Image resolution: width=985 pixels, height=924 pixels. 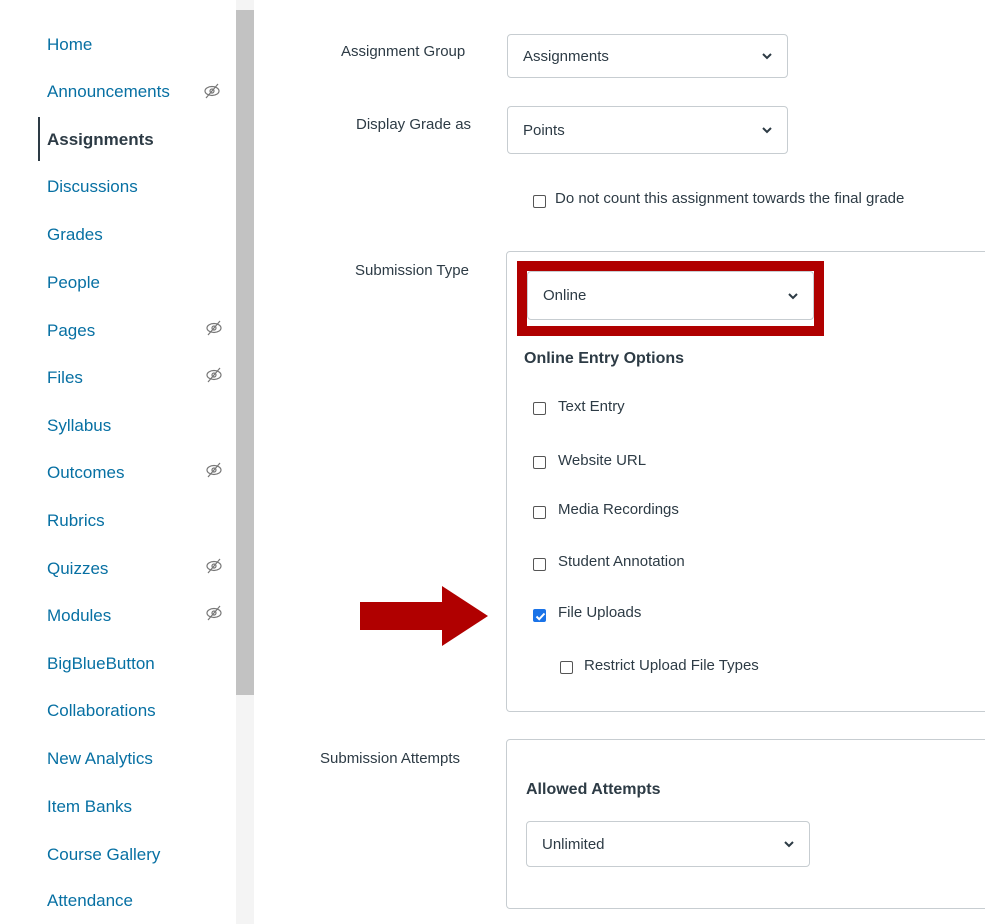 I want to click on nav-bigbluebutton: BigBlueButton, so click(x=101, y=664).